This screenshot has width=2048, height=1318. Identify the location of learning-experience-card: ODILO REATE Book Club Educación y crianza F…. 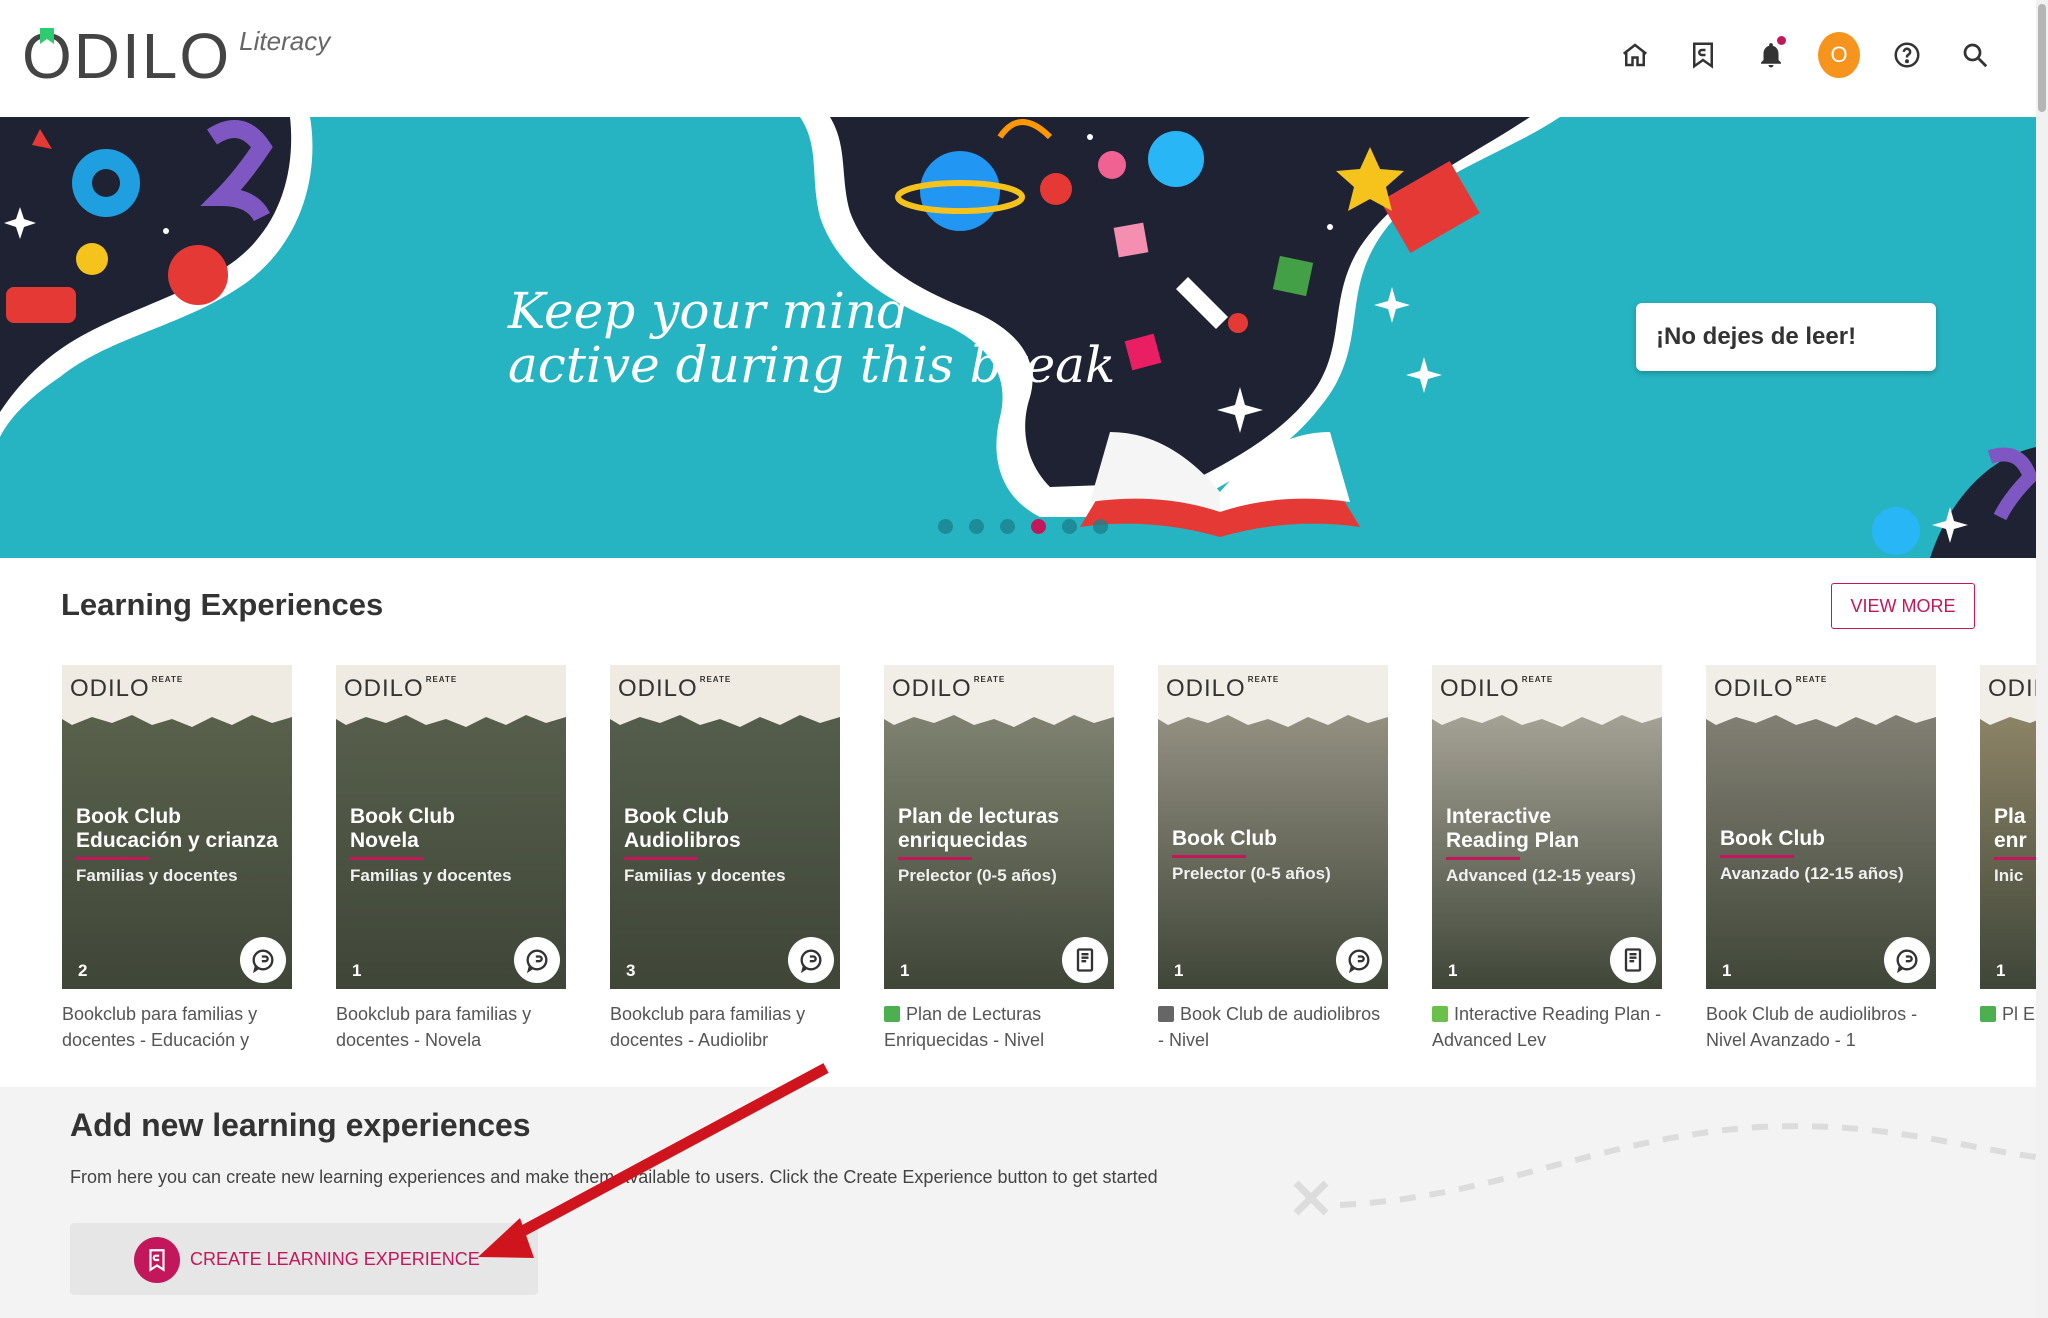
(177, 859).